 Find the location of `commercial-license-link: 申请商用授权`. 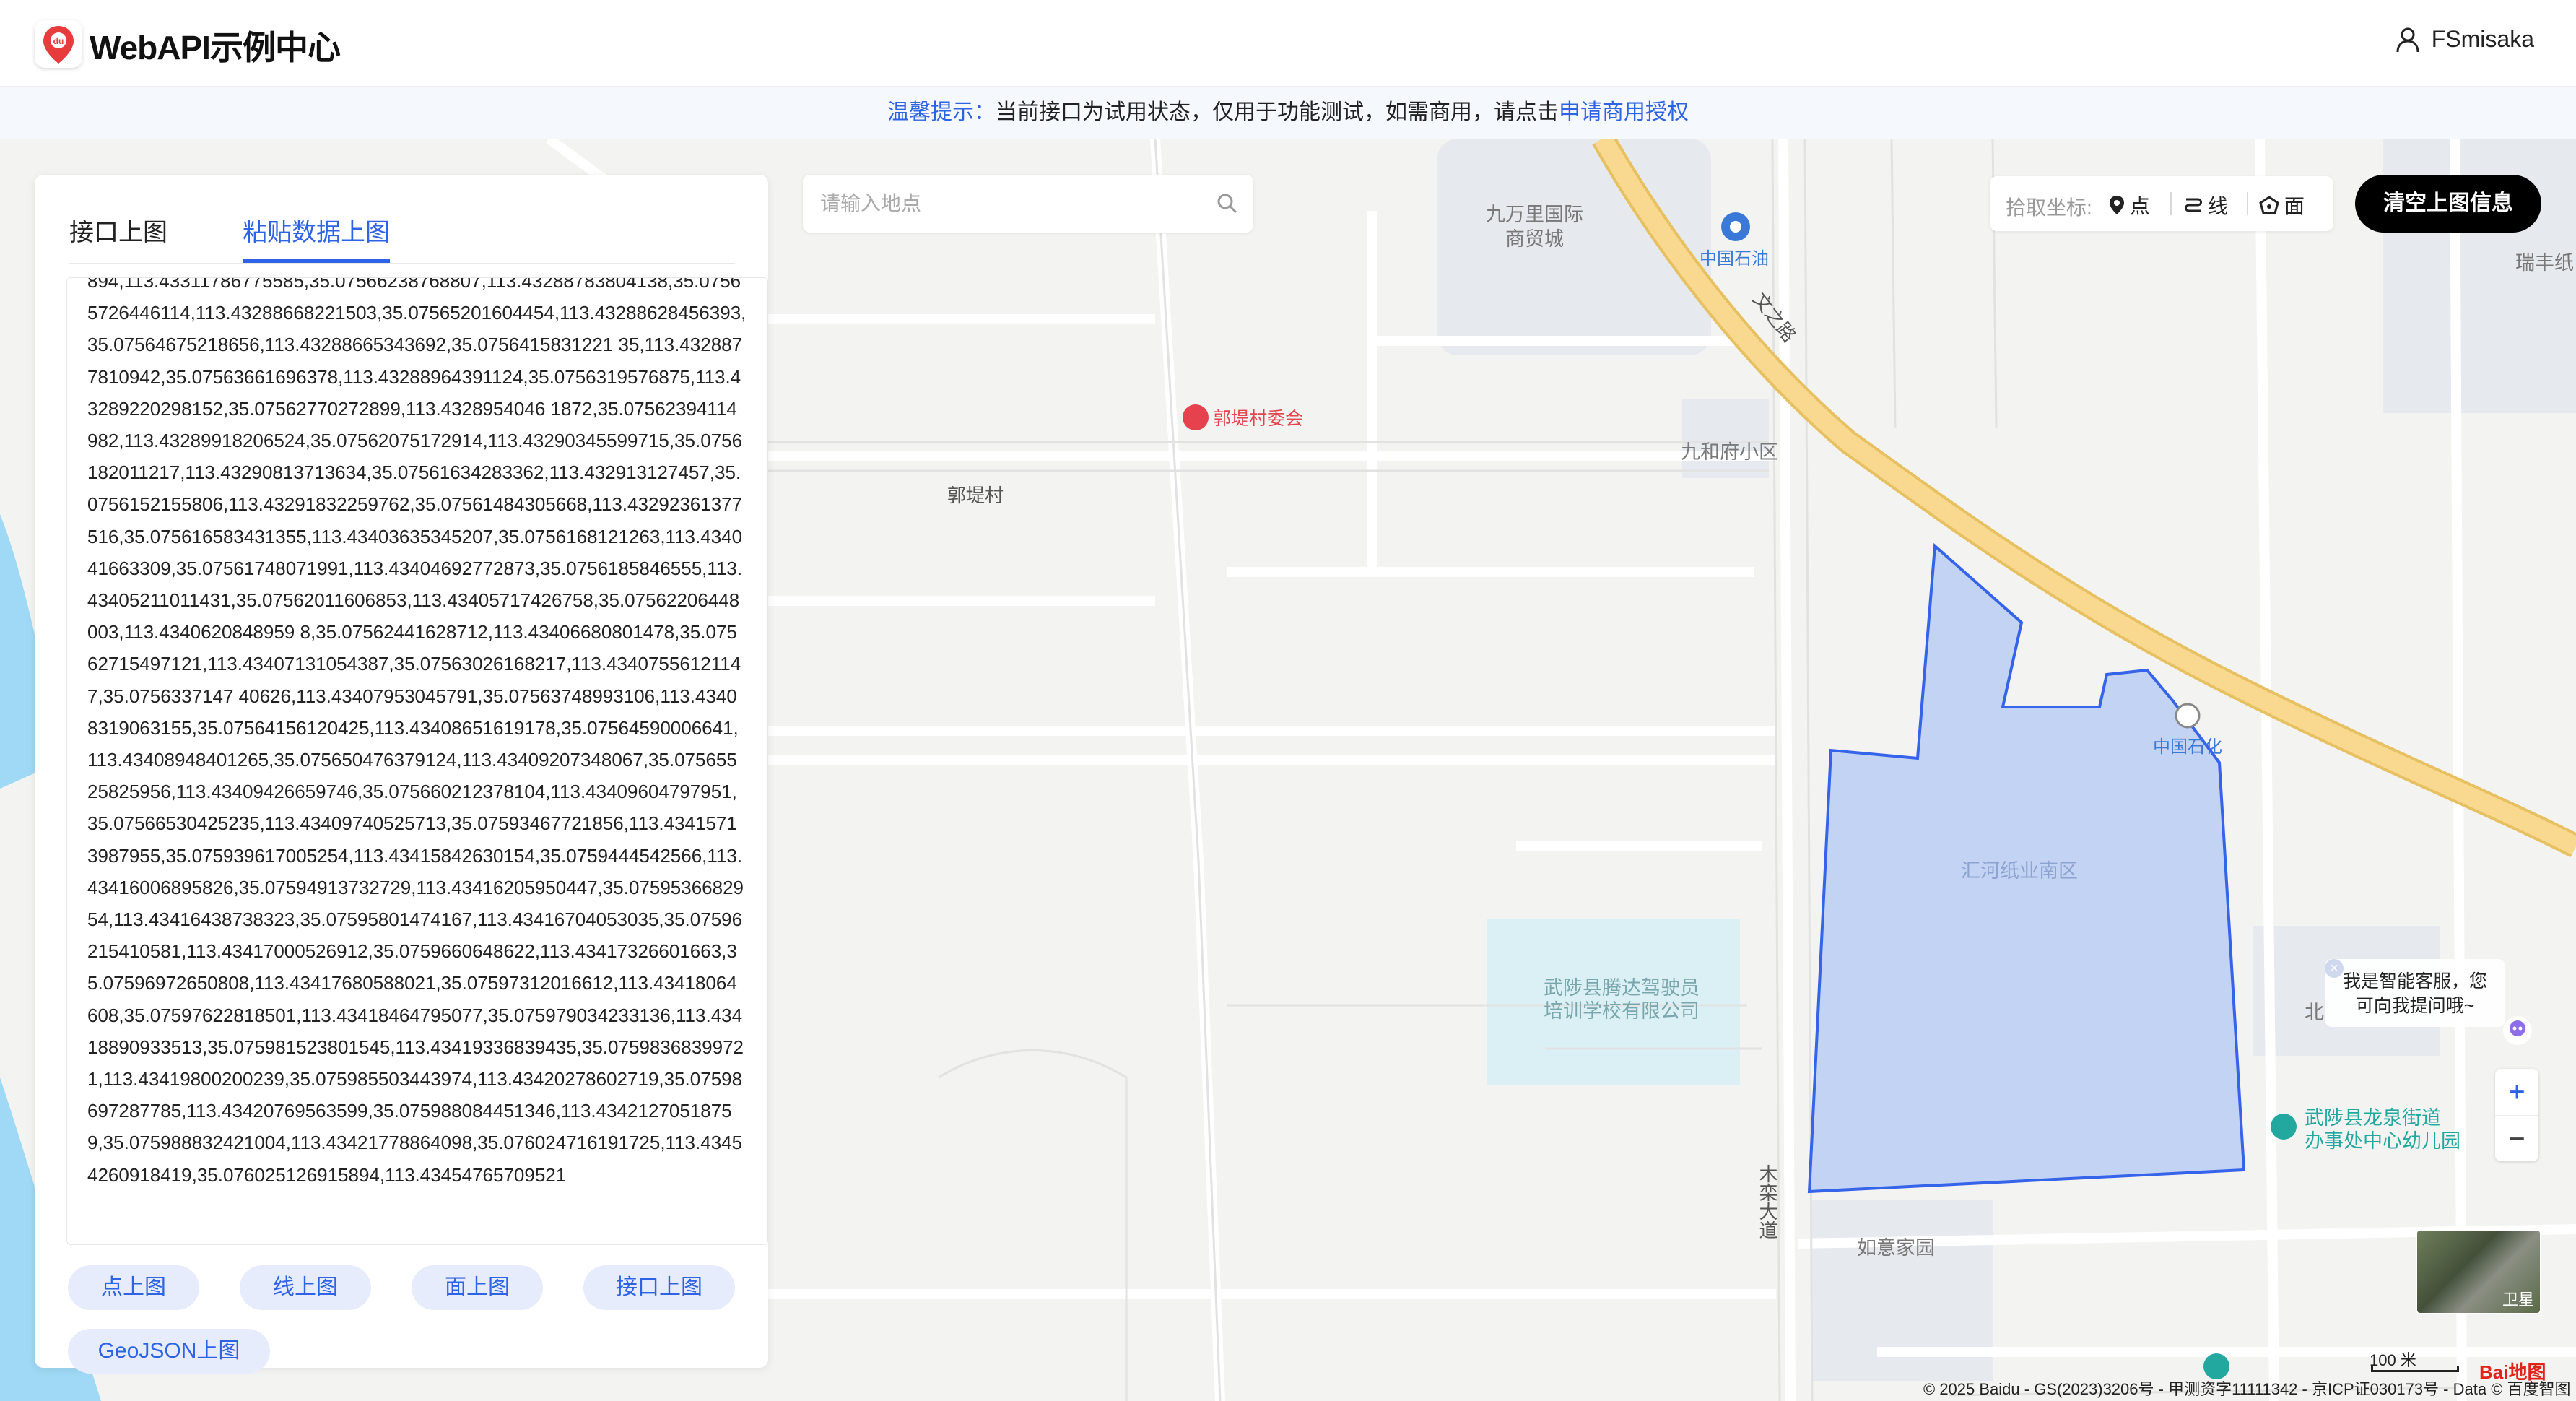

commercial-license-link: 申请商用授权 is located at coordinates (1624, 112).